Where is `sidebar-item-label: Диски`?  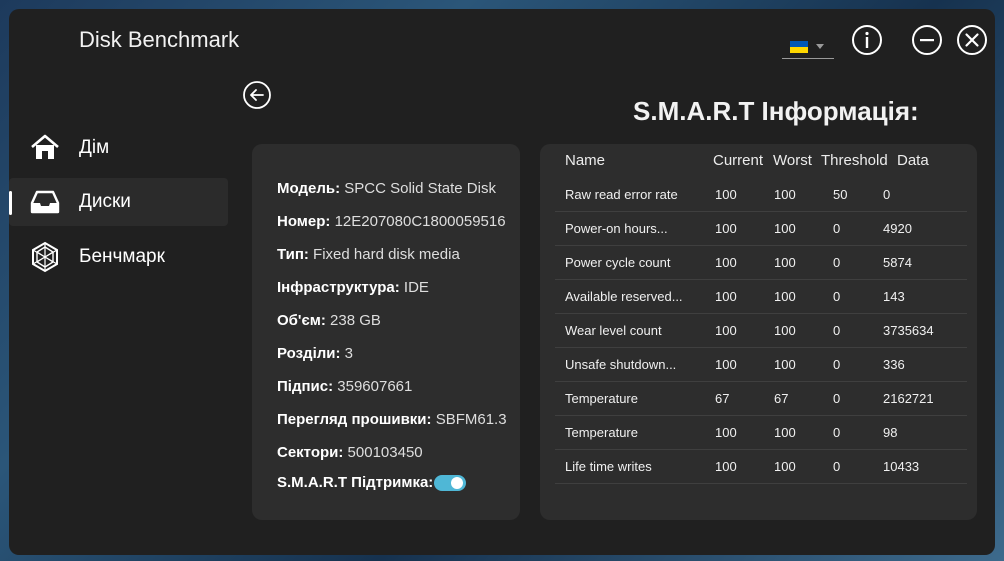
sidebar-item-label: Диски is located at coordinates (105, 201).